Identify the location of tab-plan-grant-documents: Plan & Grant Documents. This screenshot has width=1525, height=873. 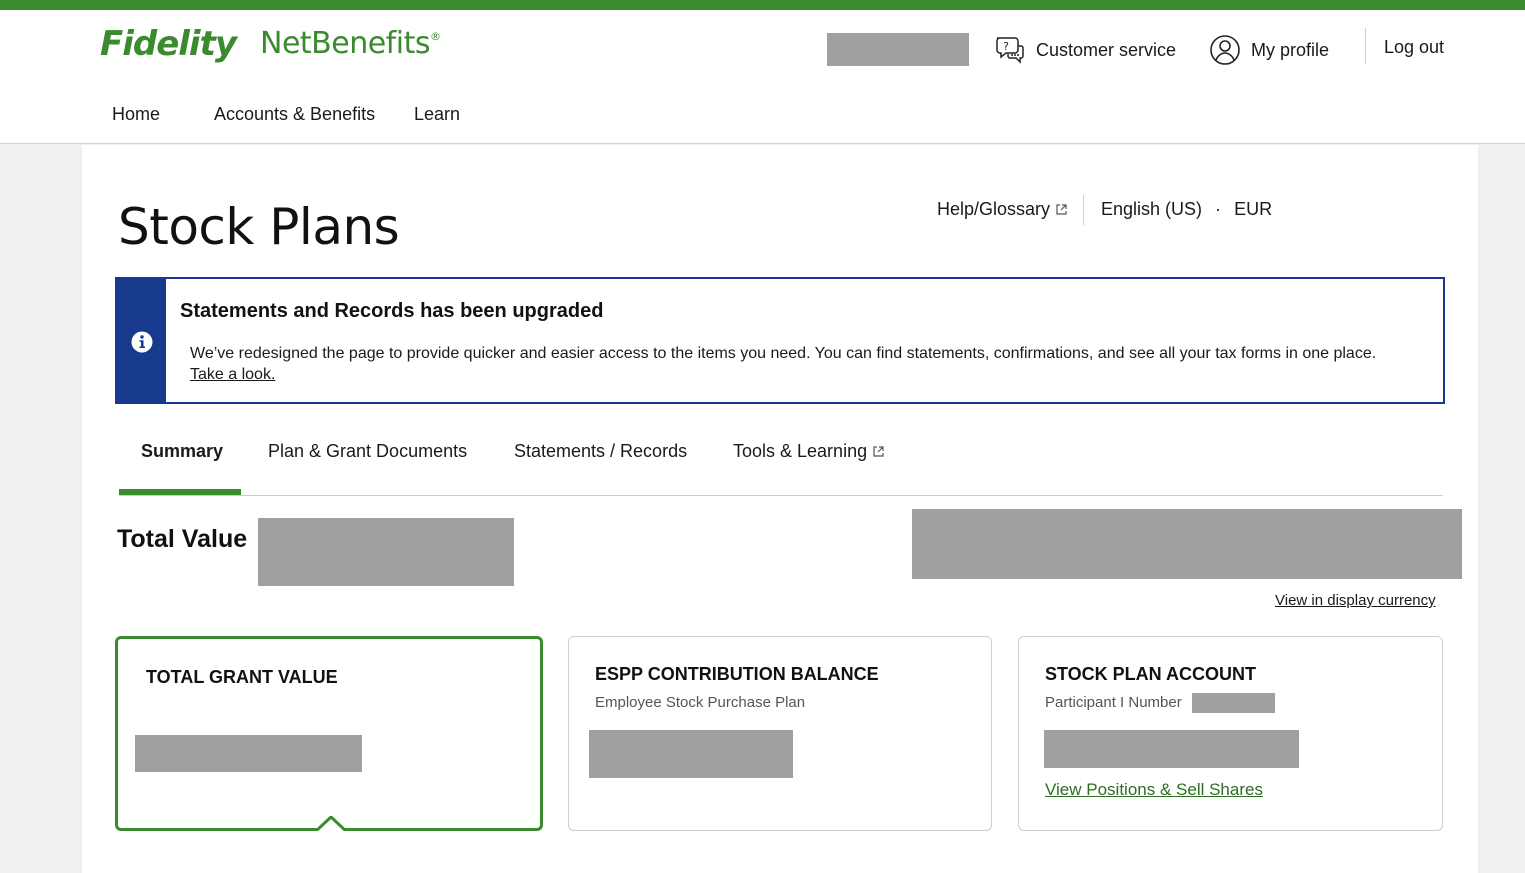
(367, 451).